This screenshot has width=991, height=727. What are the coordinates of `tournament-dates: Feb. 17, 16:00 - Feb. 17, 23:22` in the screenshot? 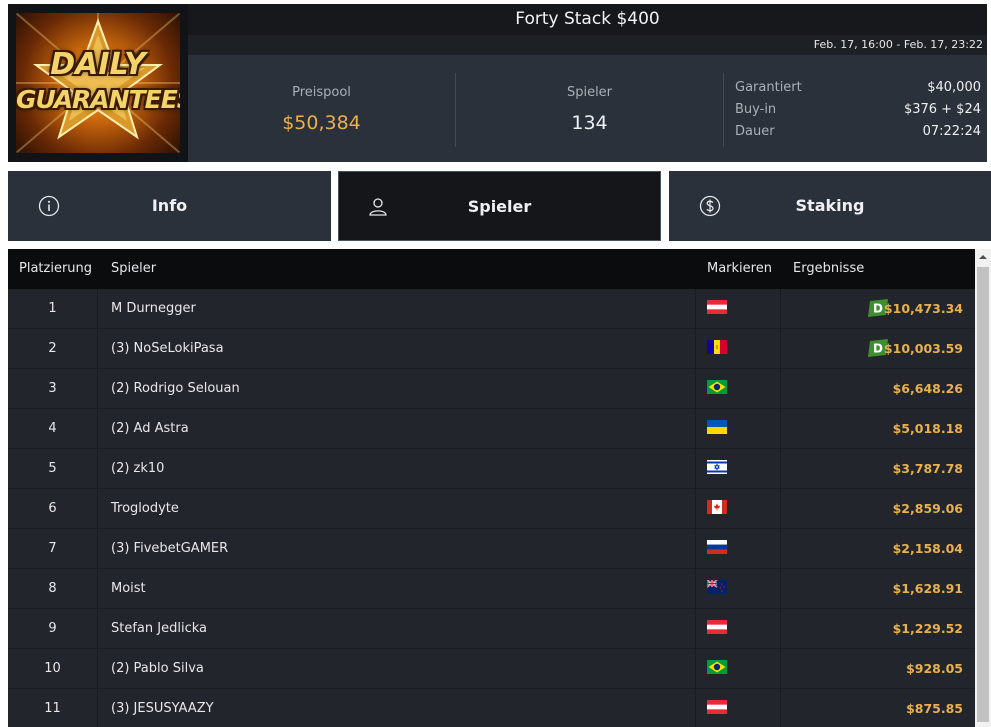 It's located at (587, 45).